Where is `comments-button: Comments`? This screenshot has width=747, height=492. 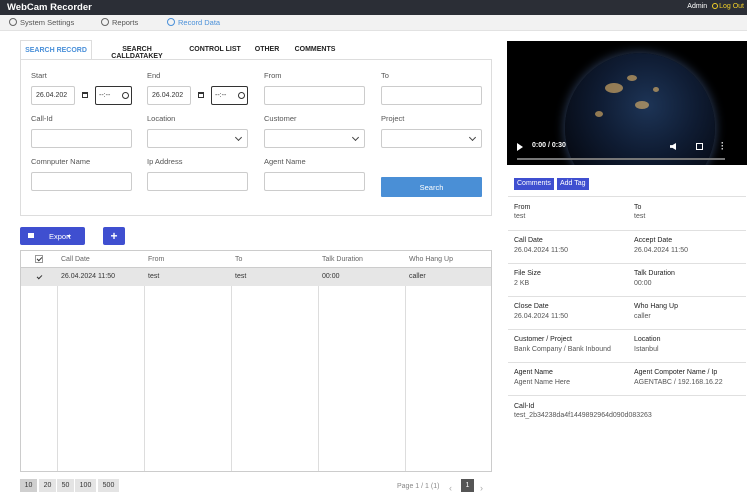 comments-button: Comments is located at coordinates (534, 184).